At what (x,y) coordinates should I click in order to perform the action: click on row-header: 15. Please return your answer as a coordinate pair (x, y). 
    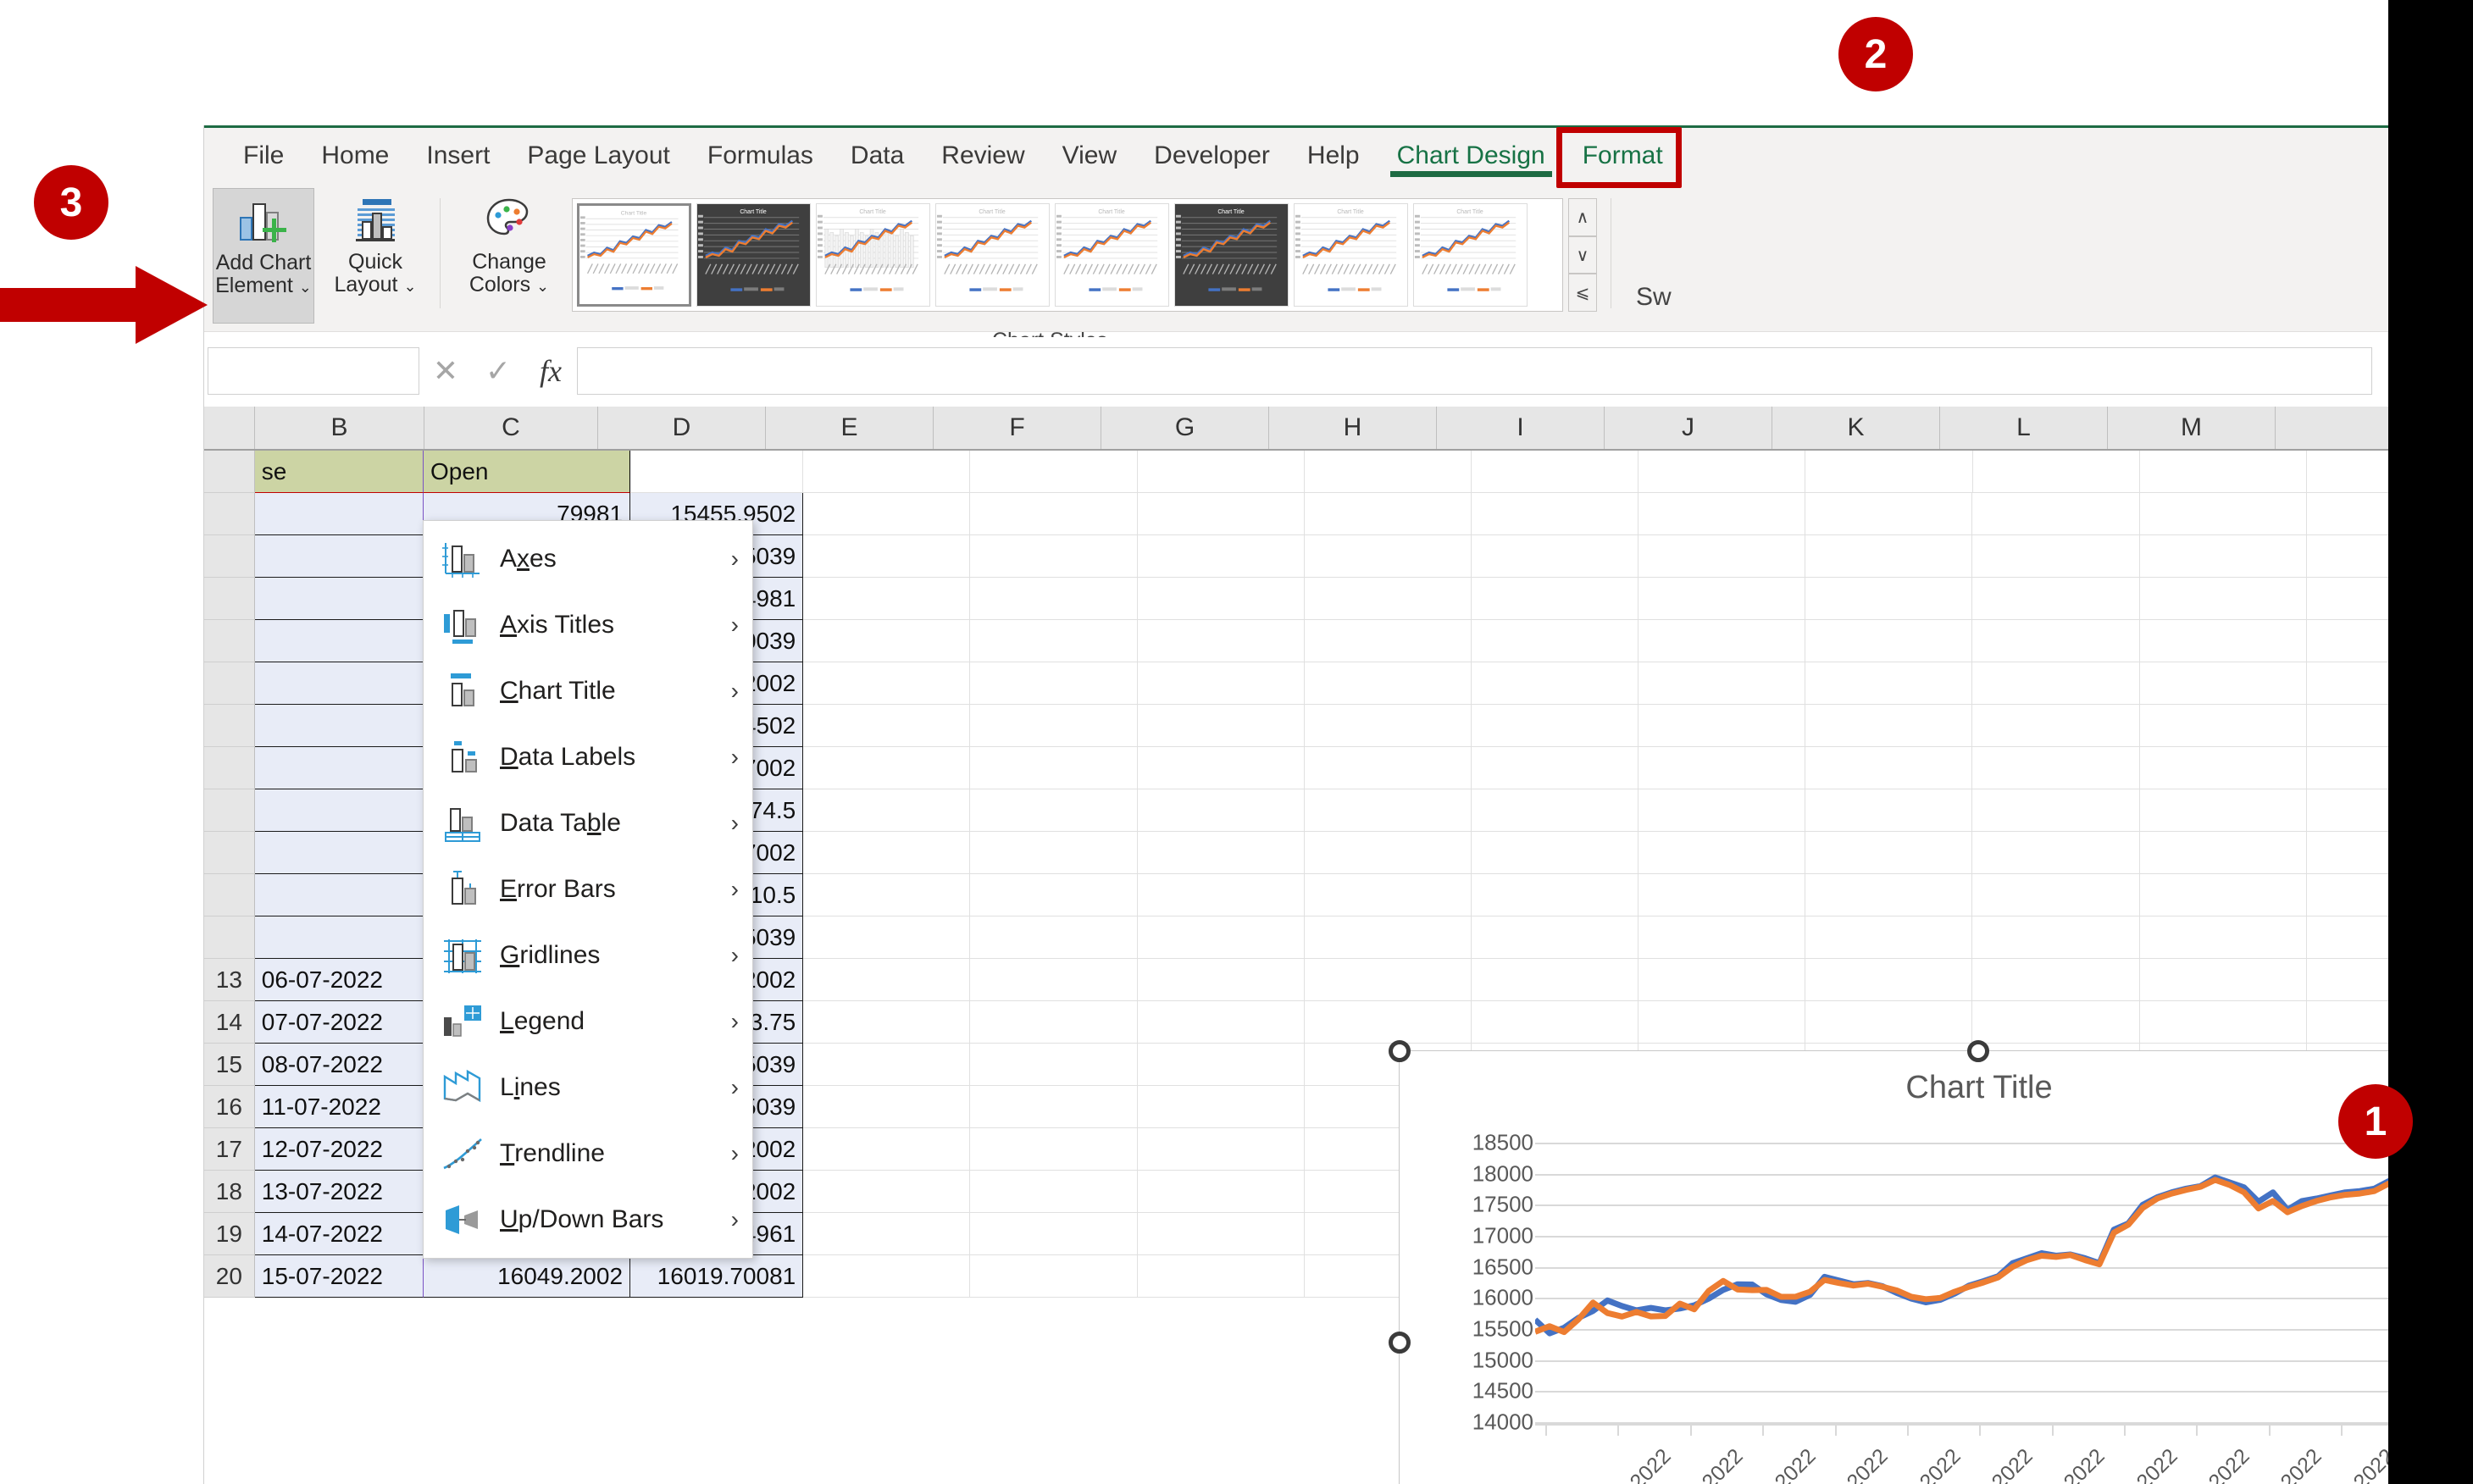
    Looking at the image, I should click on (230, 1065).